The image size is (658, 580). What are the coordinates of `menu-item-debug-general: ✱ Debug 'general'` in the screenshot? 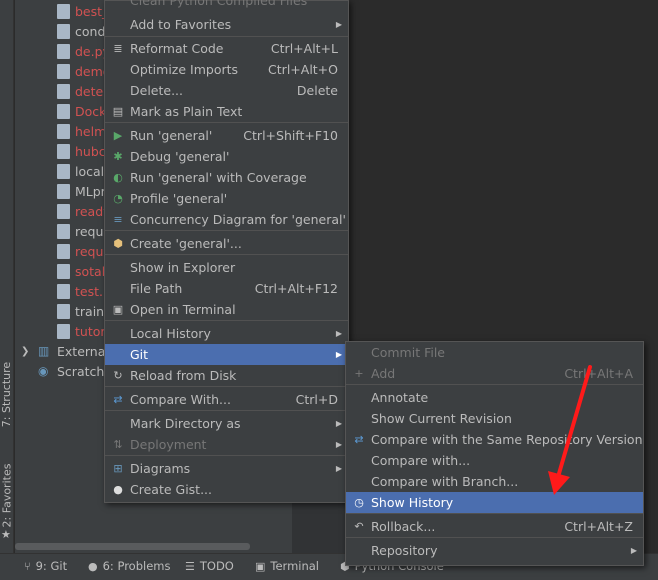 It's located at (226, 156).